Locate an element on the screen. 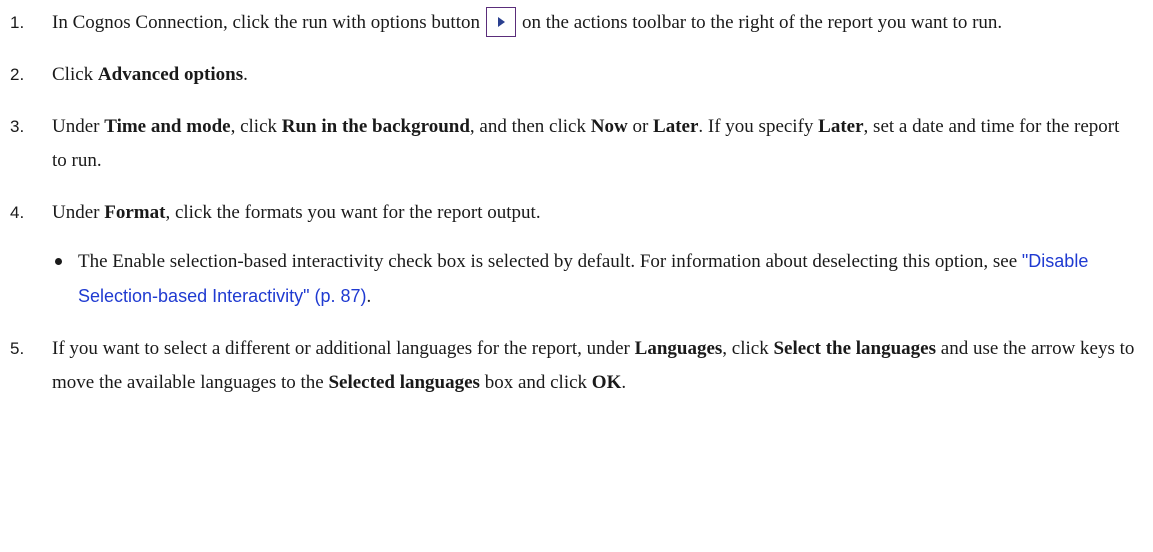  step-number: 4. is located at coordinates (17, 212).